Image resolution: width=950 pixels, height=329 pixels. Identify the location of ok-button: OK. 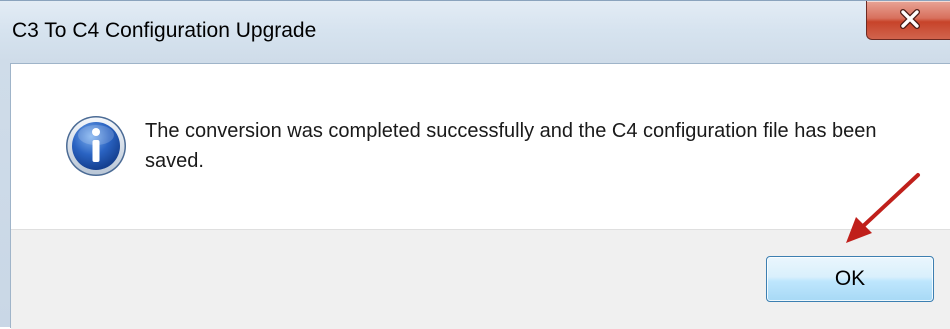
(850, 279).